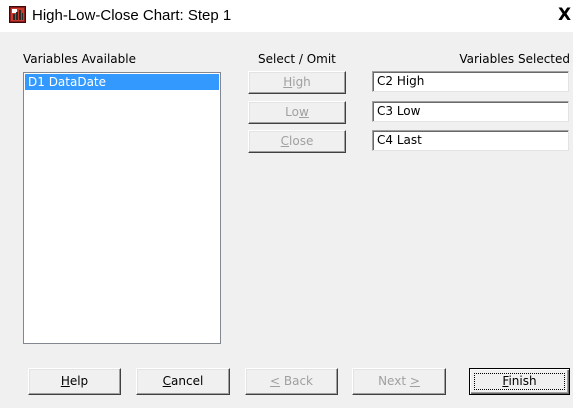 This screenshot has height=408, width=573. I want to click on selected-close-field: C4 Last, so click(470, 140).